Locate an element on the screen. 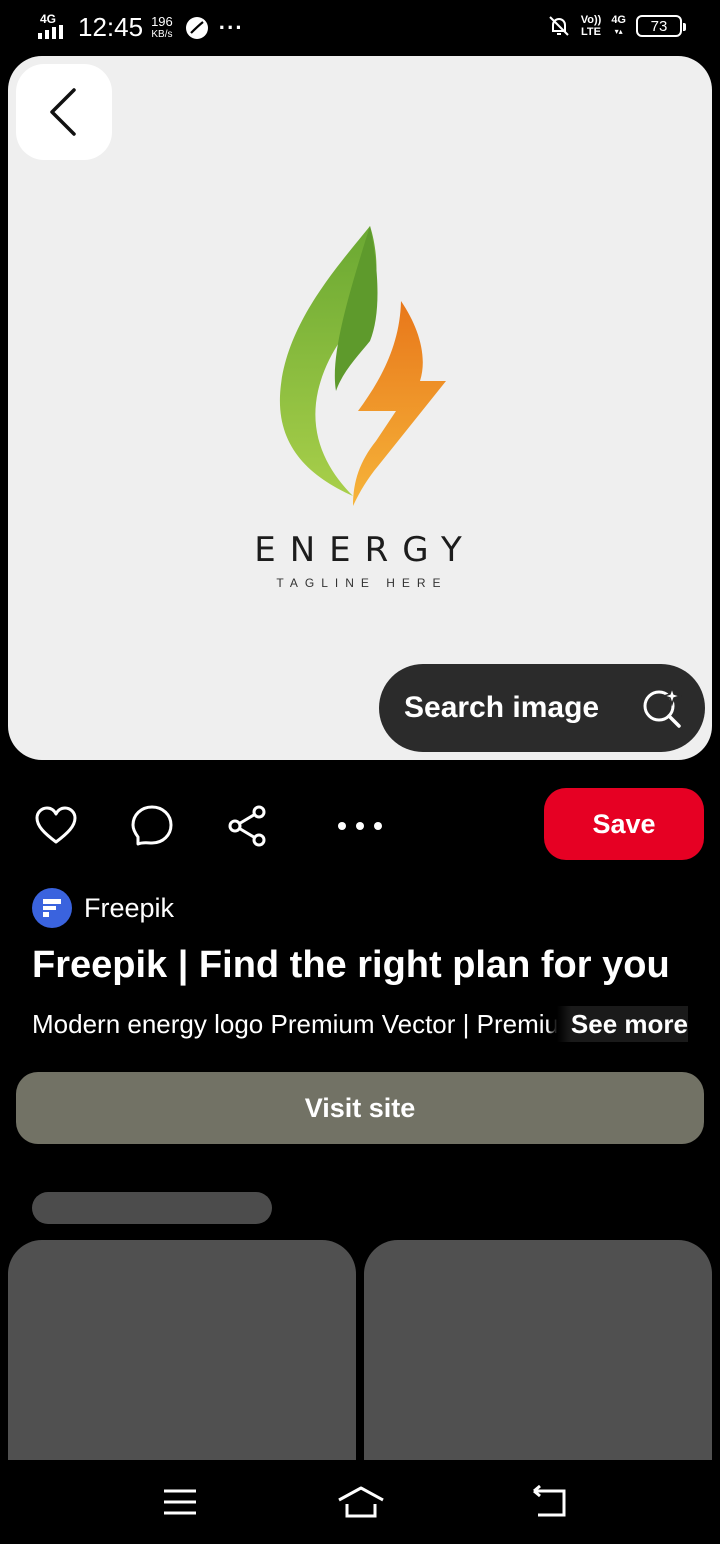  source-avatar is located at coordinates (52, 908).